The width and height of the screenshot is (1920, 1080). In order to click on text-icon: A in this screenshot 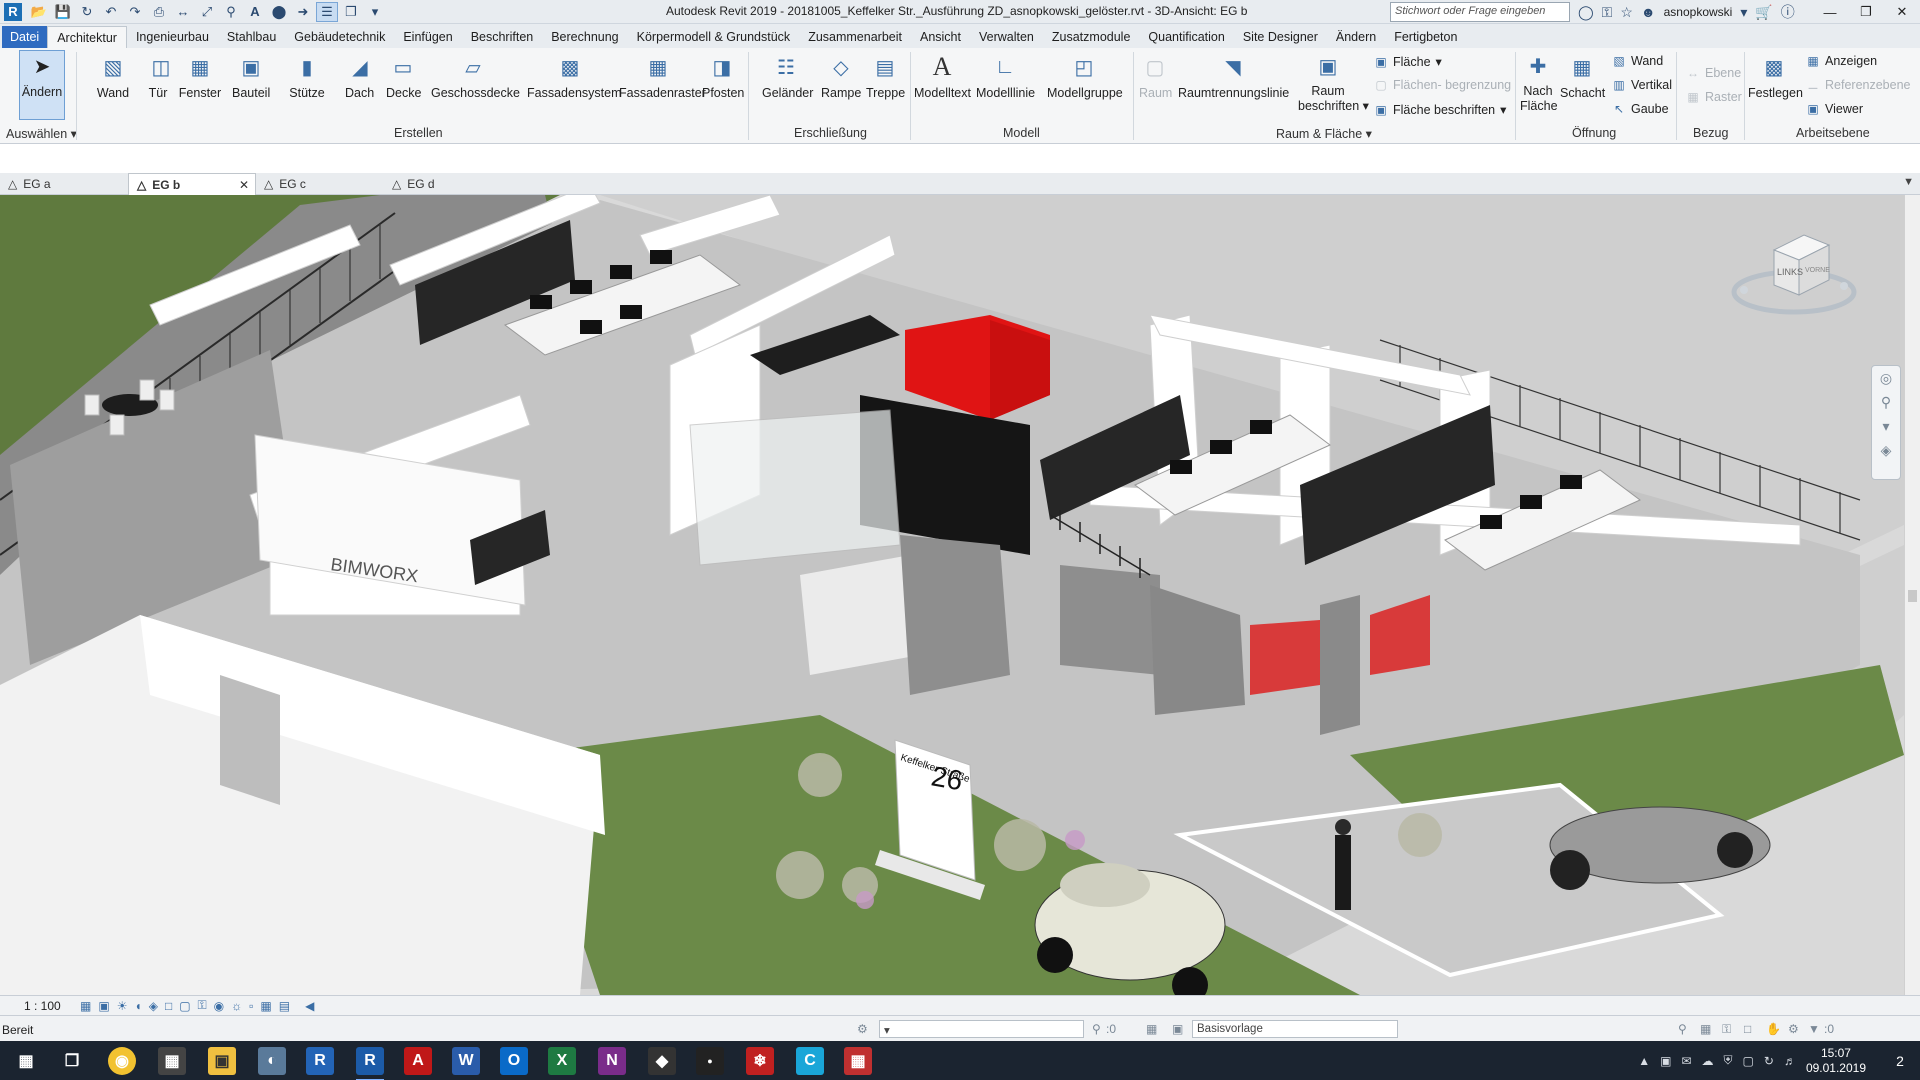, I will do `click(255, 12)`.